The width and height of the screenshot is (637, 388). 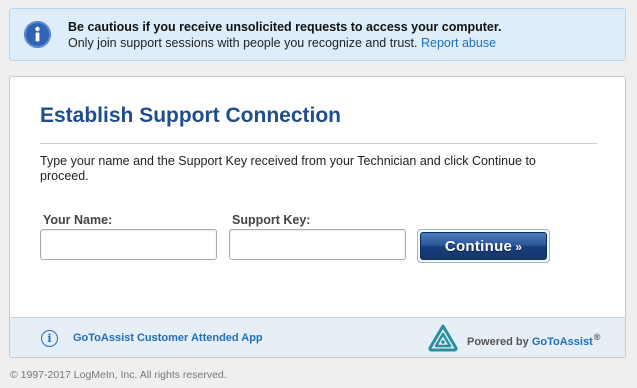 I want to click on info-icon, so click(x=37, y=34).